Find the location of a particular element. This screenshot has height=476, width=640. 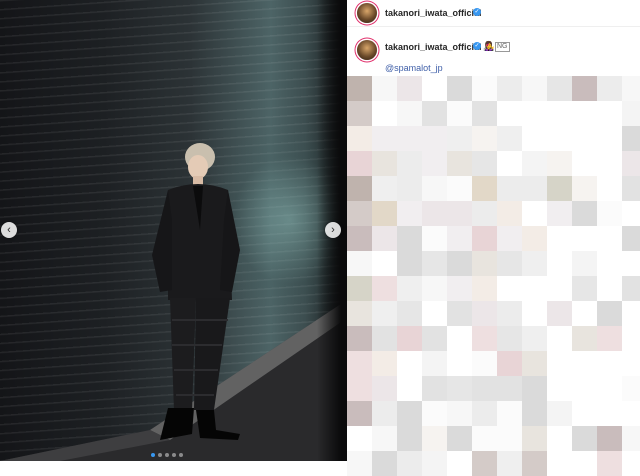

next-slide-button: › is located at coordinates (333, 230).